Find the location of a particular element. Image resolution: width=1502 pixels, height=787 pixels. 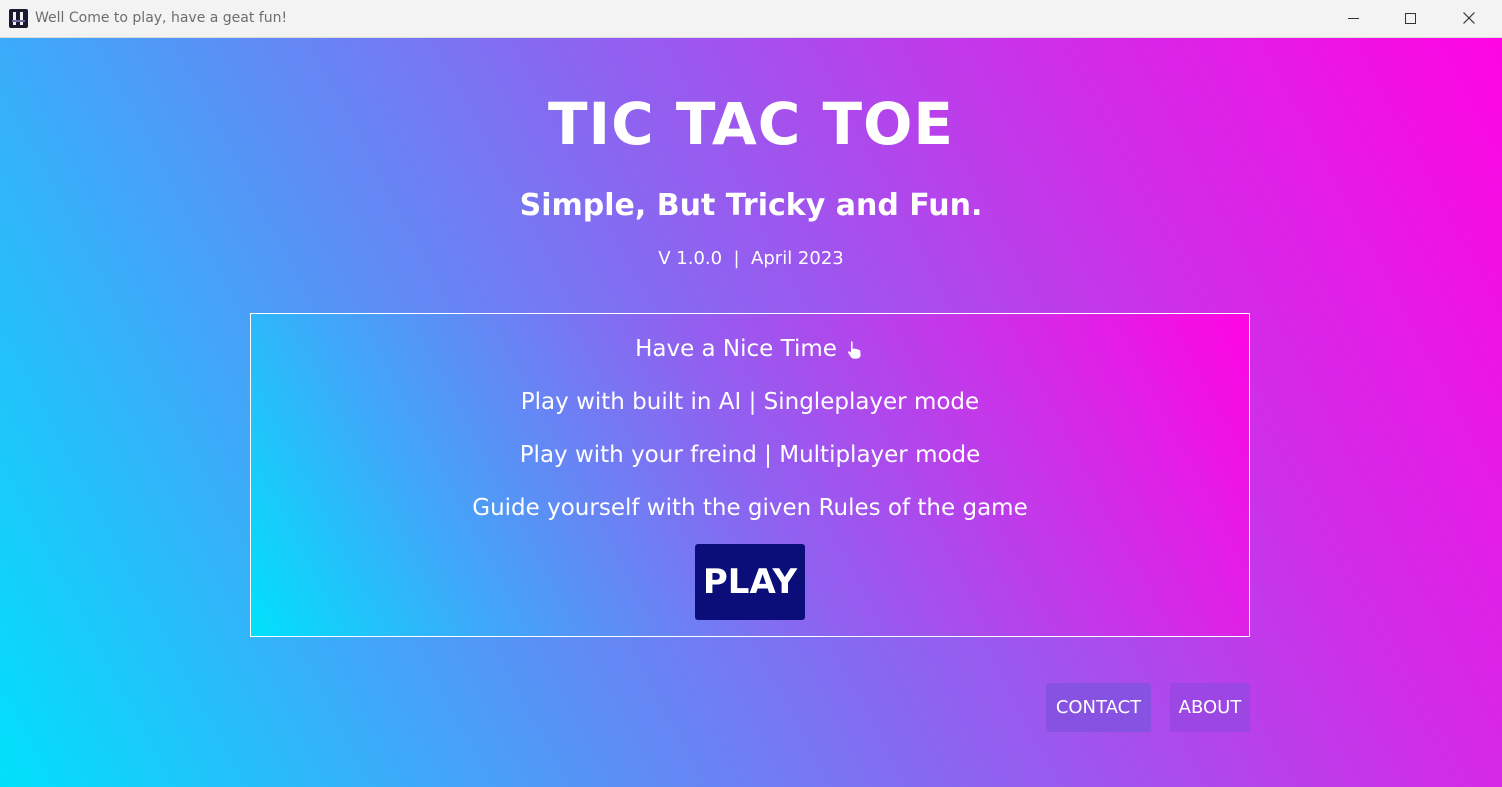

minimize-icon is located at coordinates (1353, 18).